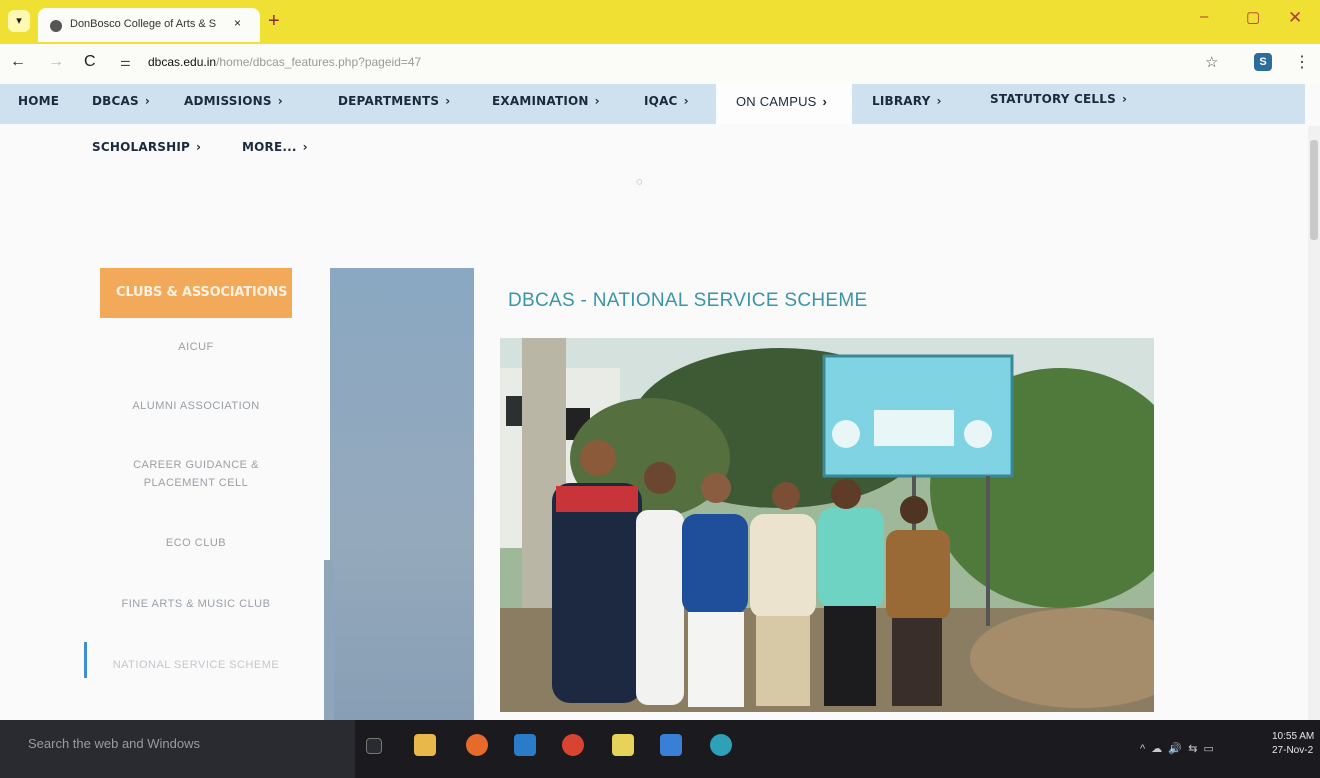  I want to click on nav-item-iqac: IQAC ›, so click(666, 101).